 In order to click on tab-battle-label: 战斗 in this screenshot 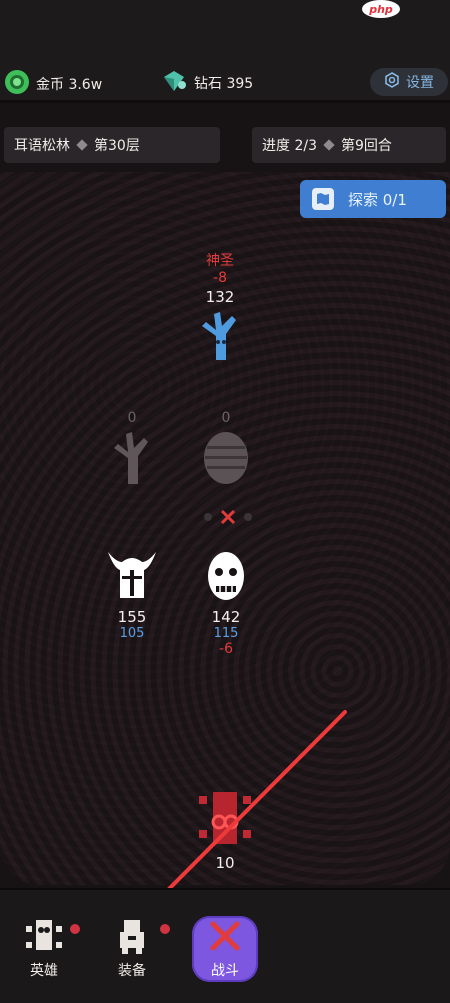, I will do `click(225, 971)`.